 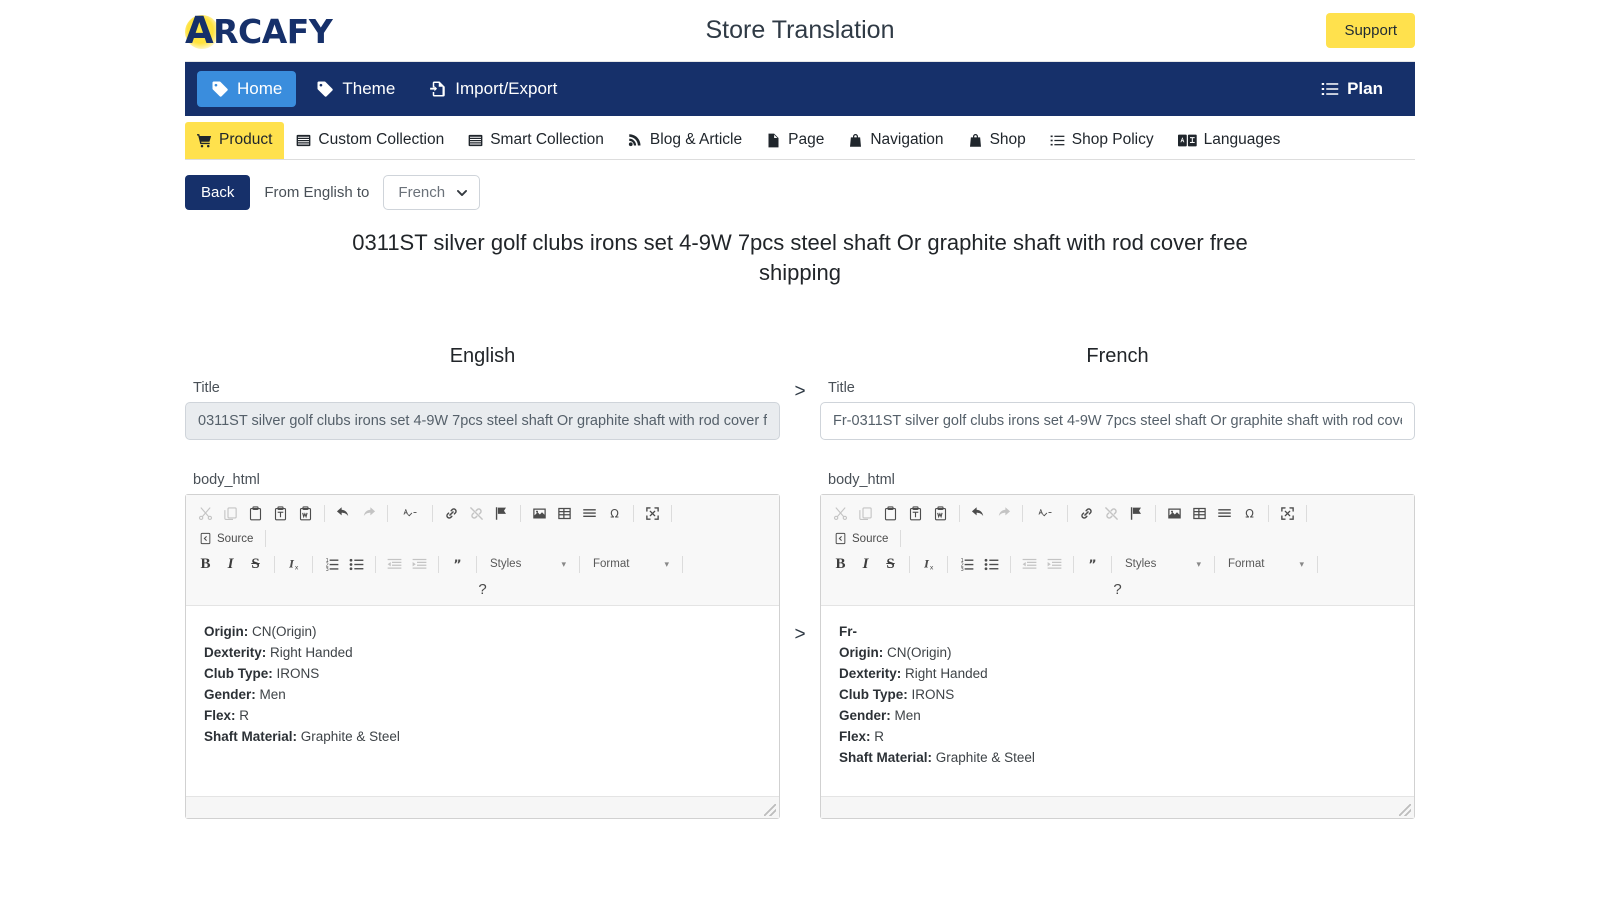 I want to click on source-body-label: body_html, so click(x=226, y=480).